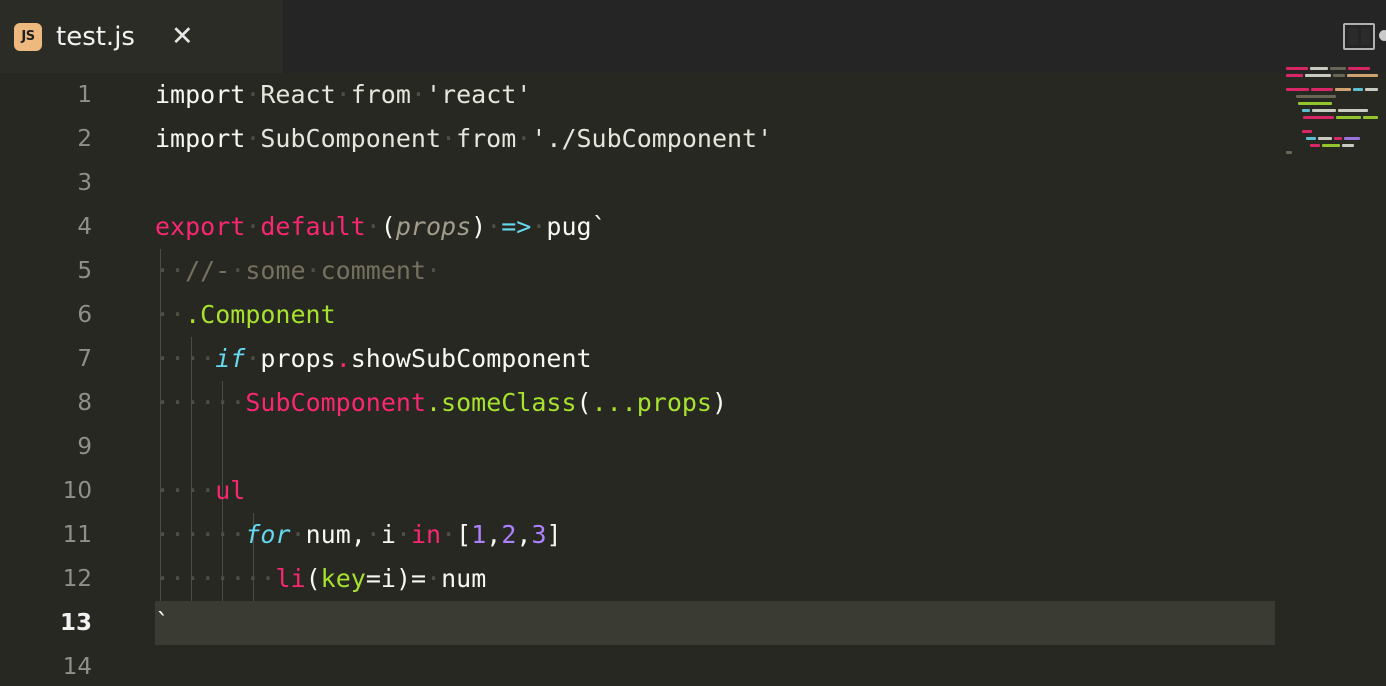 This screenshot has height=686, width=1386. Describe the element at coordinates (693, 36) in the screenshot. I see `editor-tab-bar: JS test.js ✕` at that location.